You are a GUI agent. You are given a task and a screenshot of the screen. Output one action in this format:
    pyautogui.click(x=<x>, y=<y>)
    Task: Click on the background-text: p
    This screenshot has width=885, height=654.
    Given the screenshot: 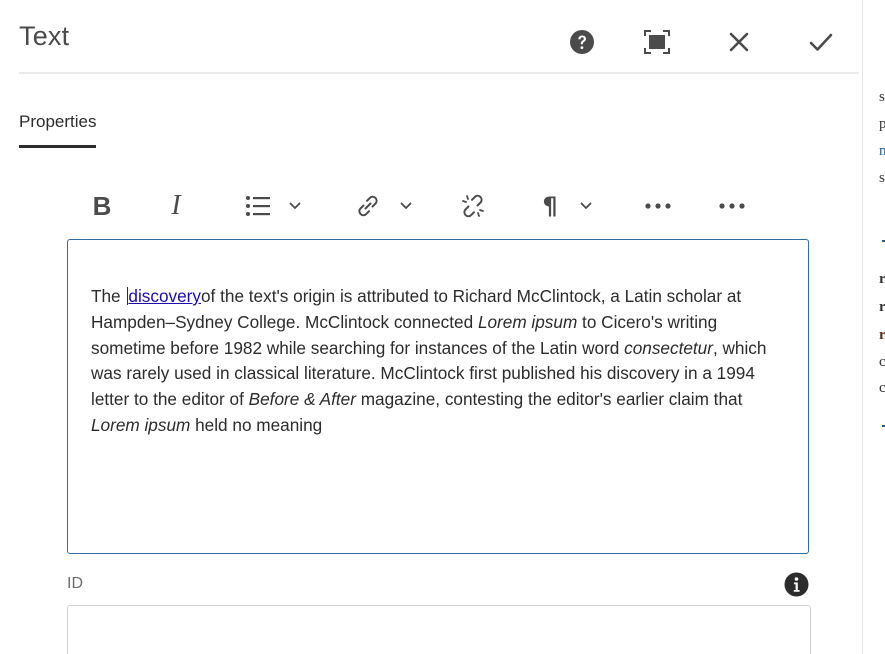 What is the action you would take?
    pyautogui.click(x=882, y=124)
    